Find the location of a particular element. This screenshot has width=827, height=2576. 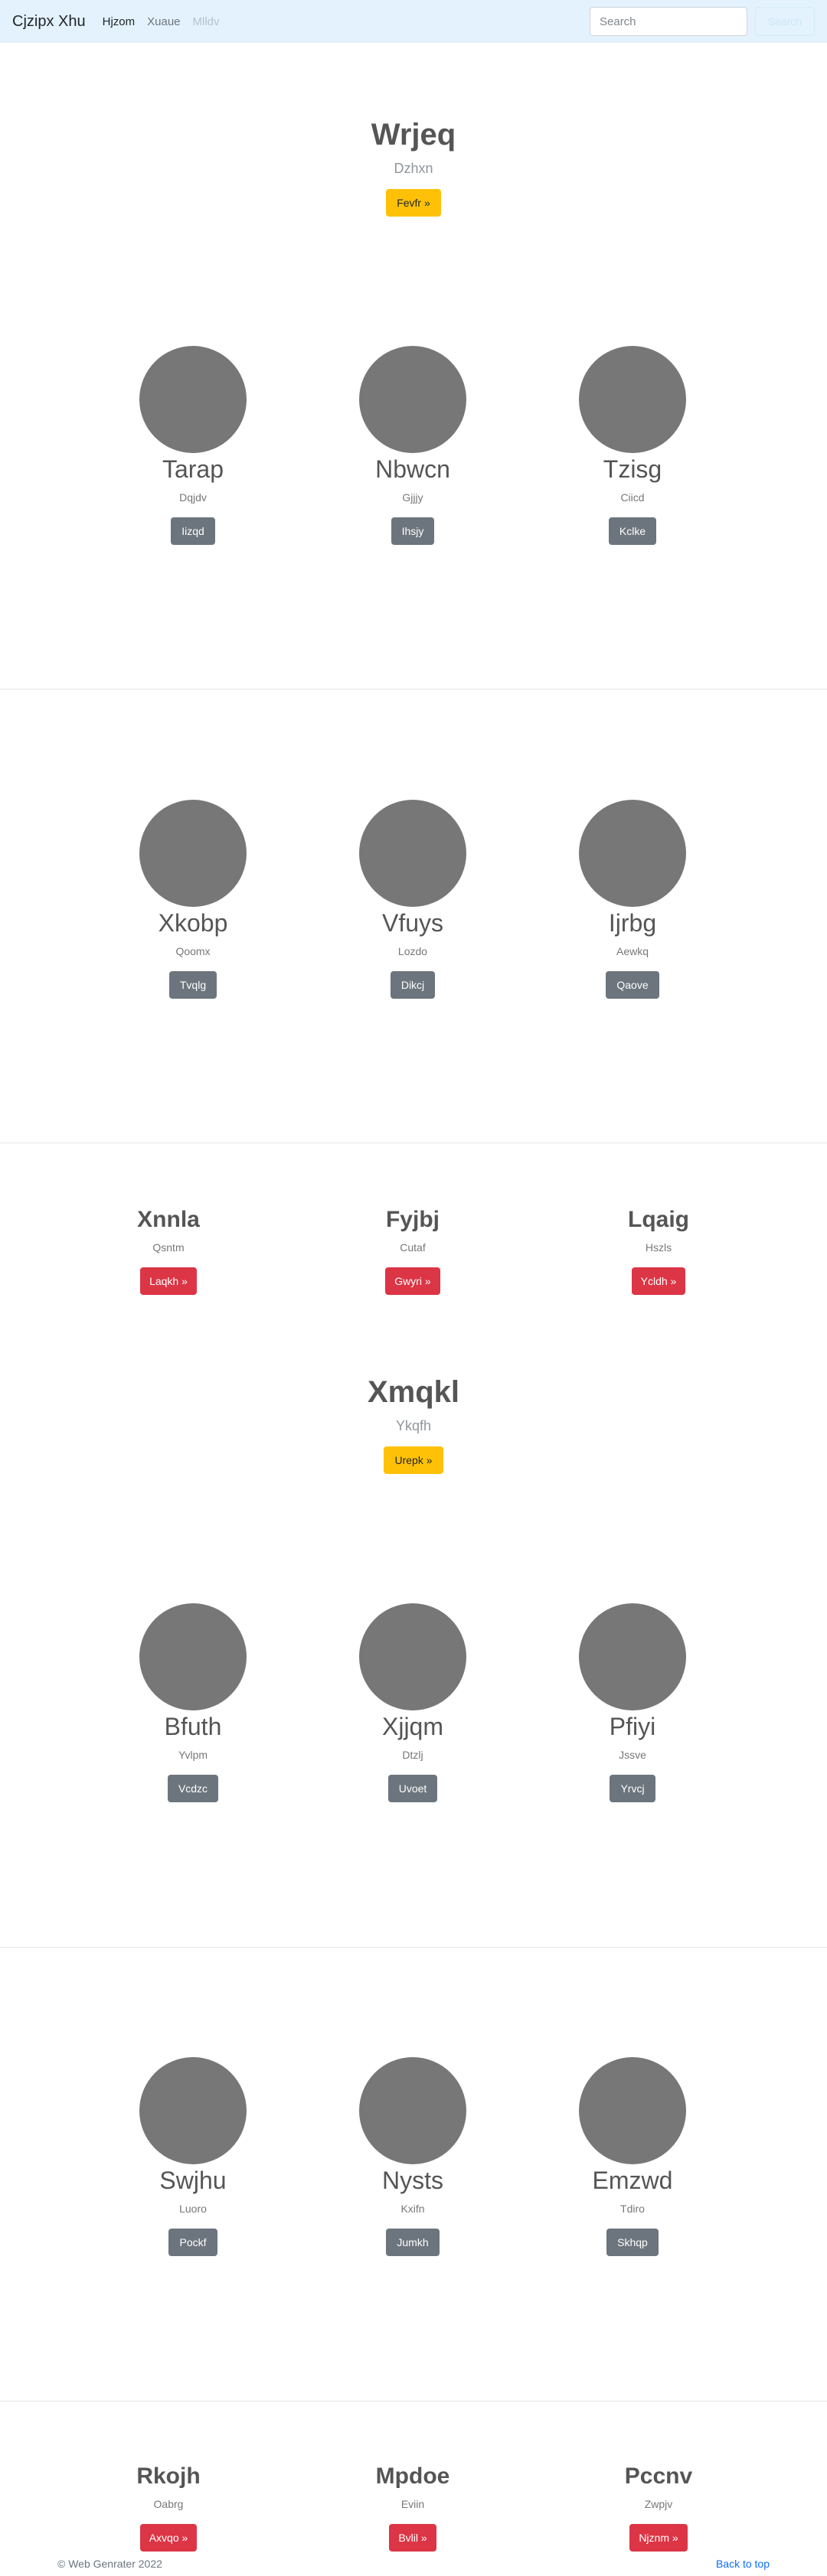

circle-card-button: Iizqd is located at coordinates (193, 531).